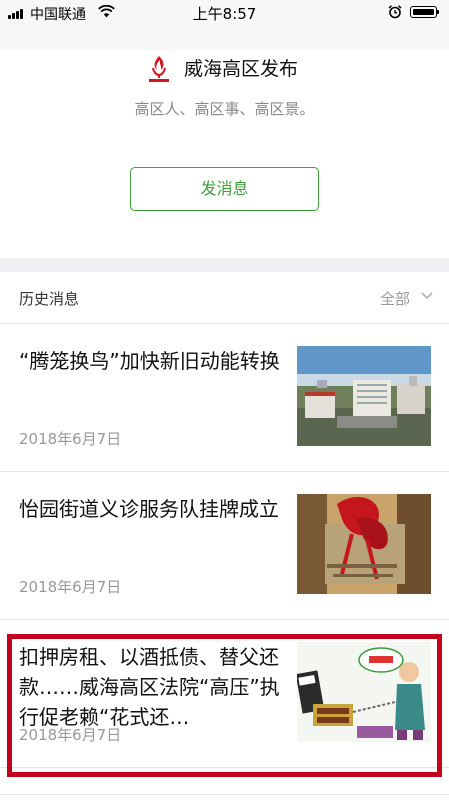 The width and height of the screenshot is (449, 800). What do you see at coordinates (150, 361) in the screenshot?
I see `article-title: “腾笼换鸟”加快新旧动能转换` at bounding box center [150, 361].